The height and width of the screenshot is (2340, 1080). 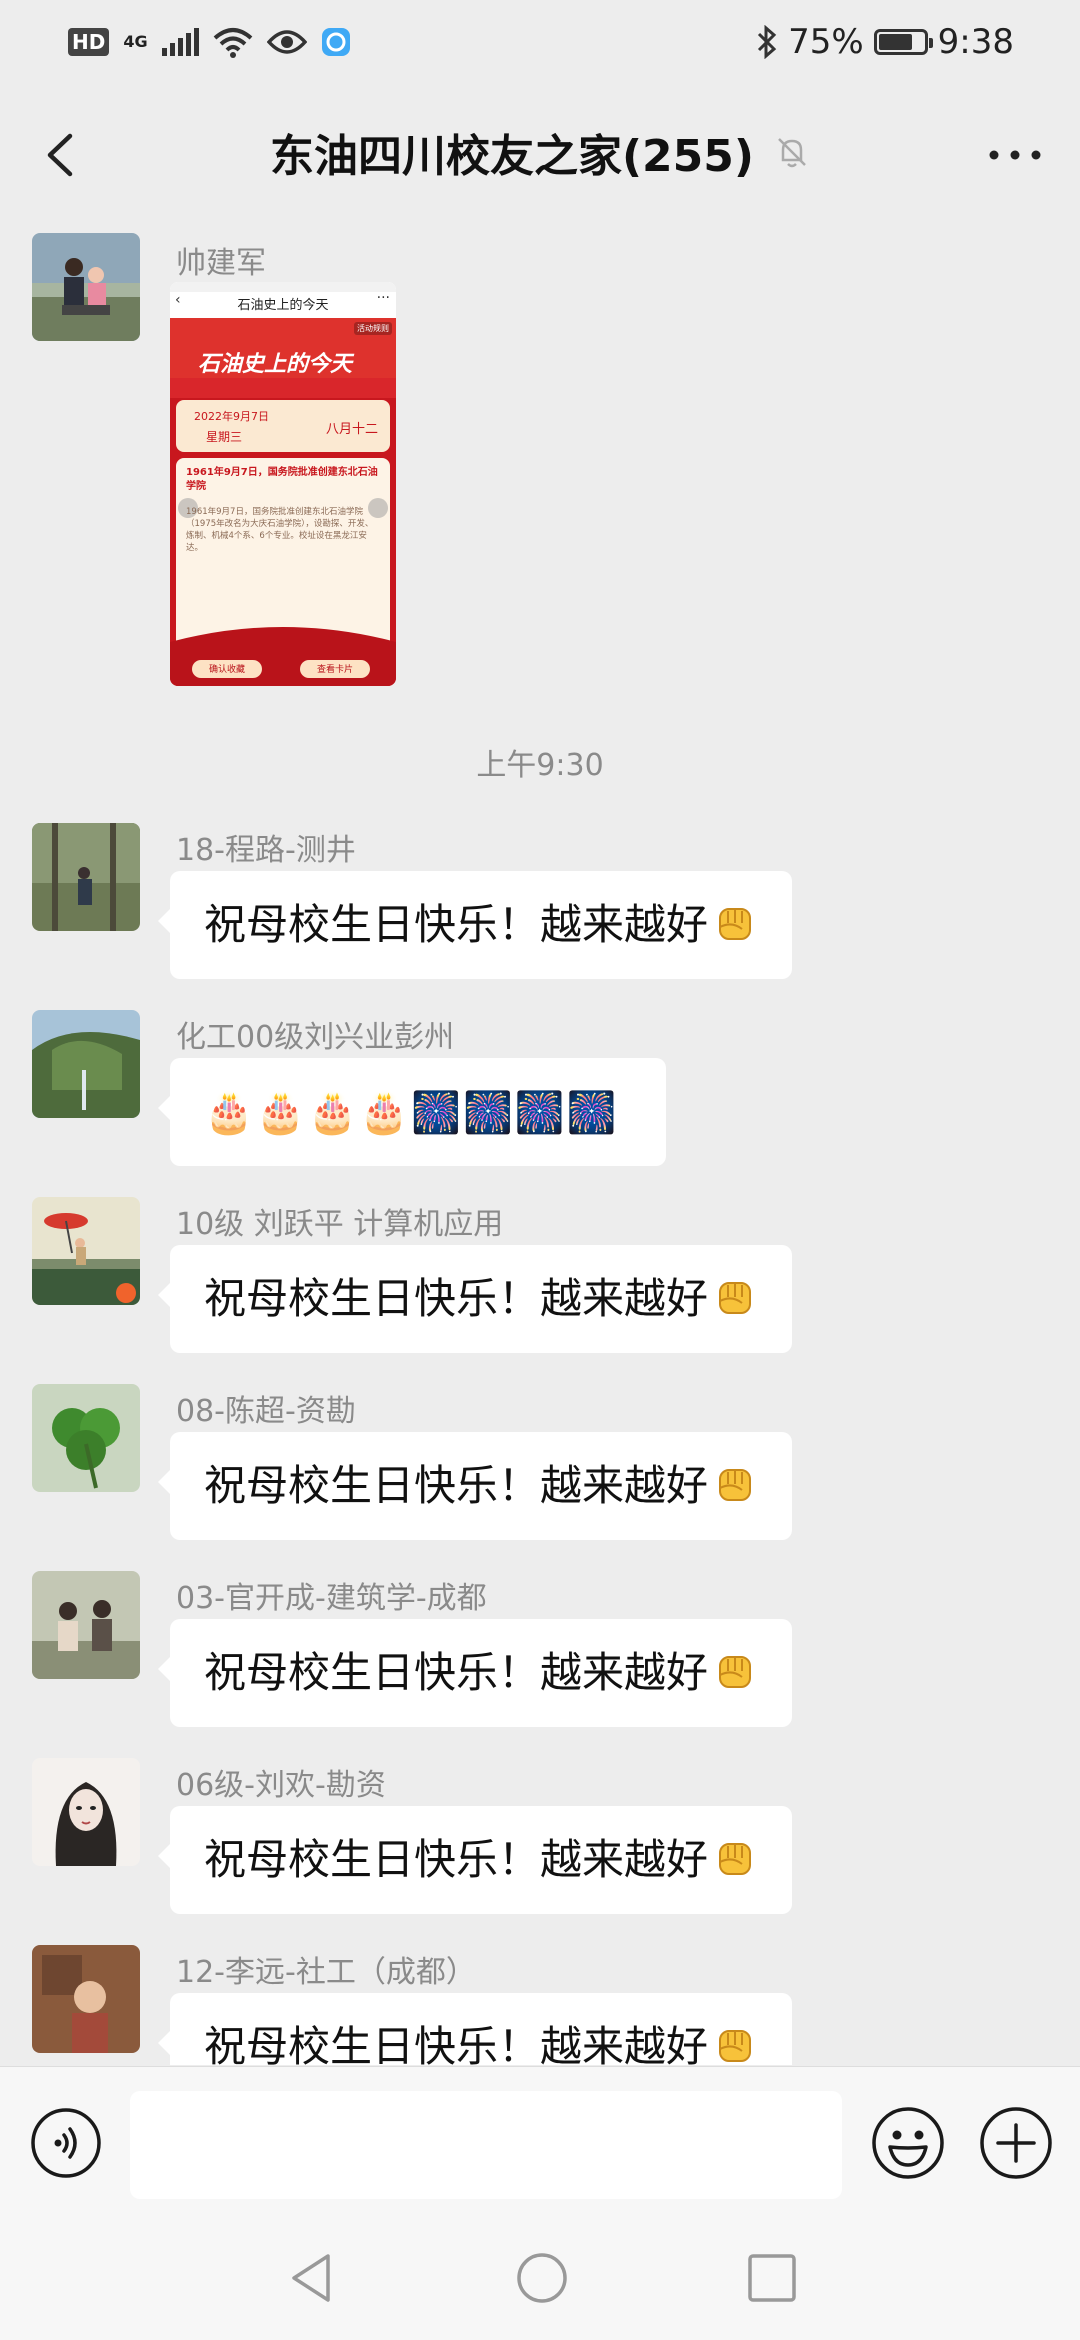 What do you see at coordinates (326, 1972) in the screenshot?
I see `sender-name: 12-李远-社工（成都）` at bounding box center [326, 1972].